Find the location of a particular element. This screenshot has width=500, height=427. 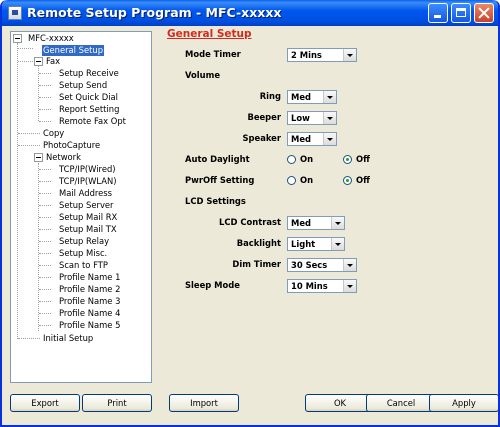

backlight-select: Light is located at coordinates (316, 244).